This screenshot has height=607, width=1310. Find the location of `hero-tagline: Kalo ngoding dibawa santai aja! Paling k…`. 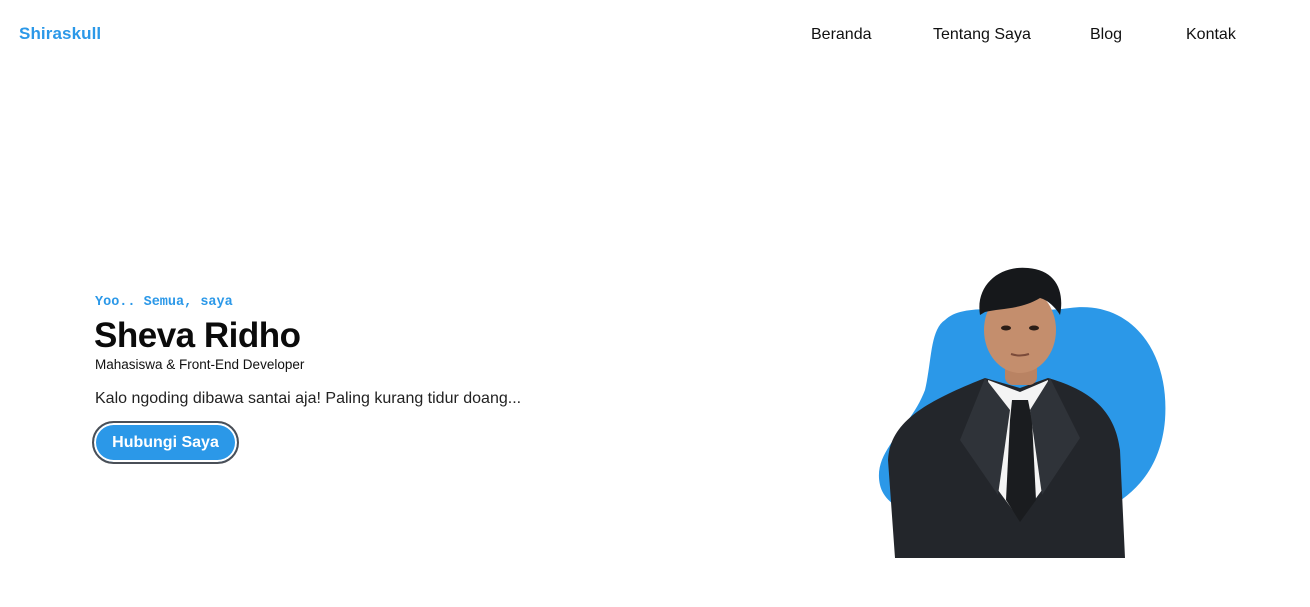

hero-tagline: Kalo ngoding dibawa santai aja! Paling k… is located at coordinates (308, 398).